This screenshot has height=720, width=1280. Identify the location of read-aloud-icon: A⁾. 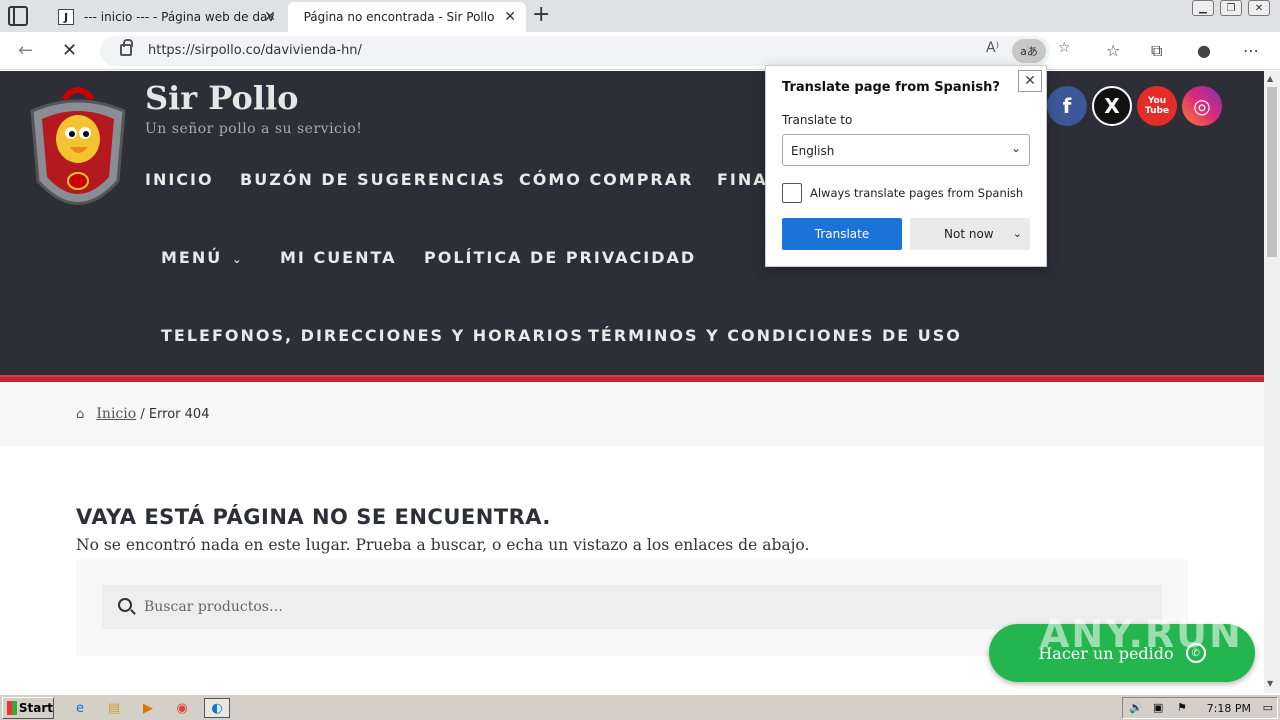
(992, 48).